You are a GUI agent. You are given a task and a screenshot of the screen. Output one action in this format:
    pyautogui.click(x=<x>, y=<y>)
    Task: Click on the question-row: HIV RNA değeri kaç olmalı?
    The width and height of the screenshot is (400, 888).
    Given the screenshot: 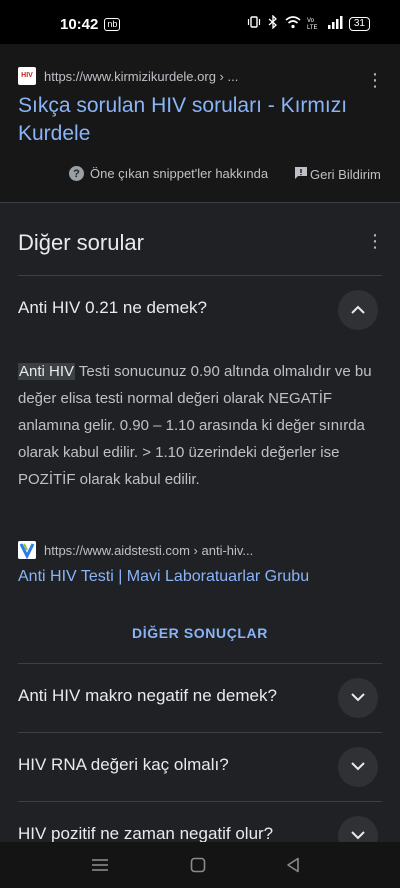 What is the action you would take?
    pyautogui.click(x=200, y=767)
    